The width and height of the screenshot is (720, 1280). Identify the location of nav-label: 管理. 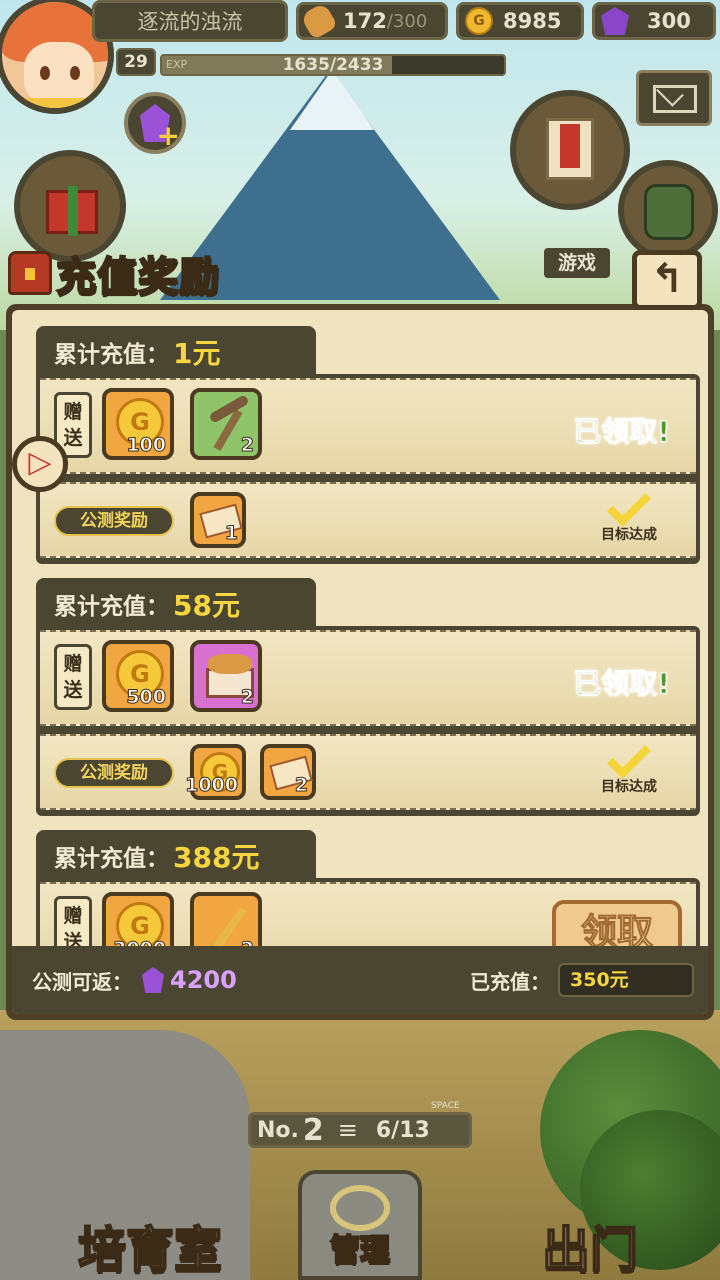
(360, 1250).